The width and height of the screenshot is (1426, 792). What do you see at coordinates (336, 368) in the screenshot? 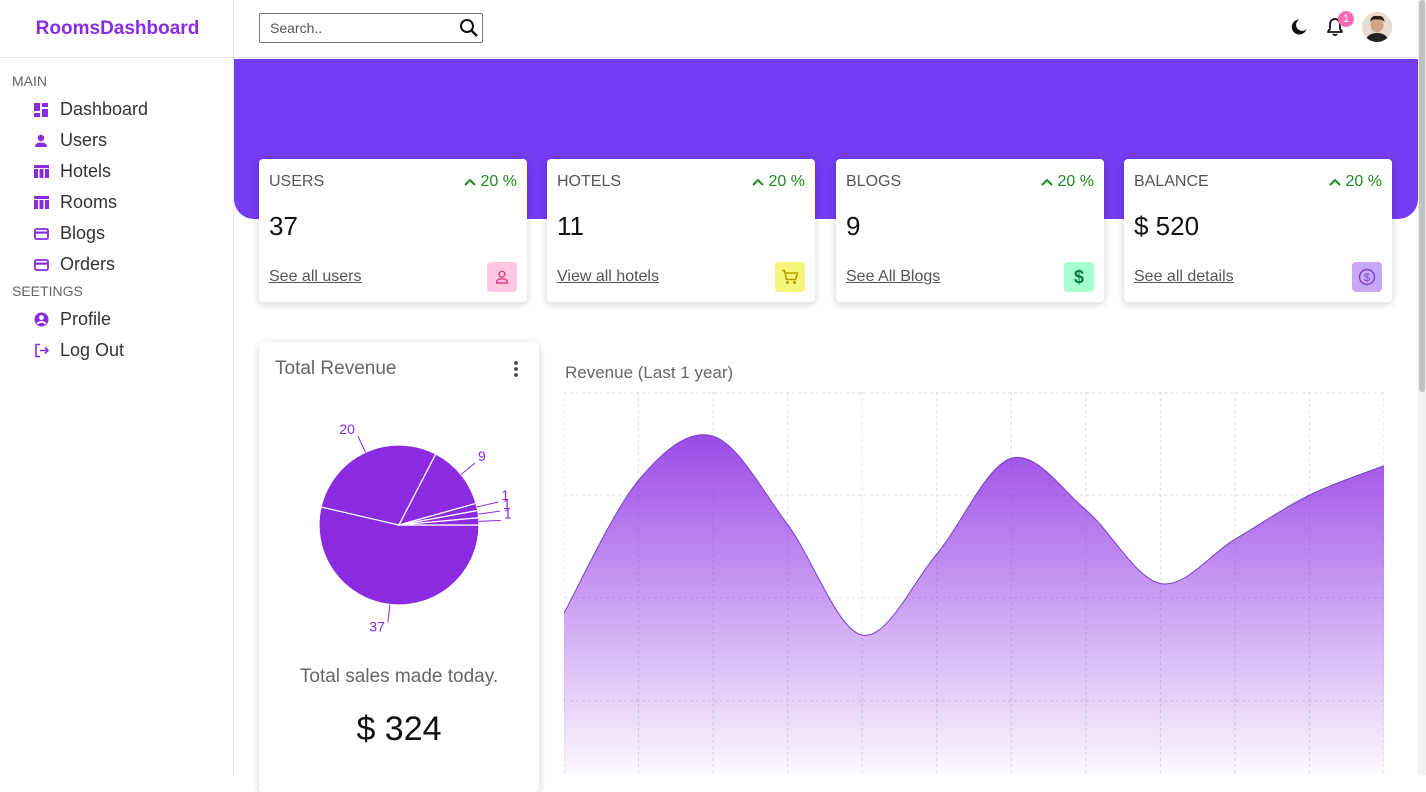
I see `revenue-title: Total Revenue` at bounding box center [336, 368].